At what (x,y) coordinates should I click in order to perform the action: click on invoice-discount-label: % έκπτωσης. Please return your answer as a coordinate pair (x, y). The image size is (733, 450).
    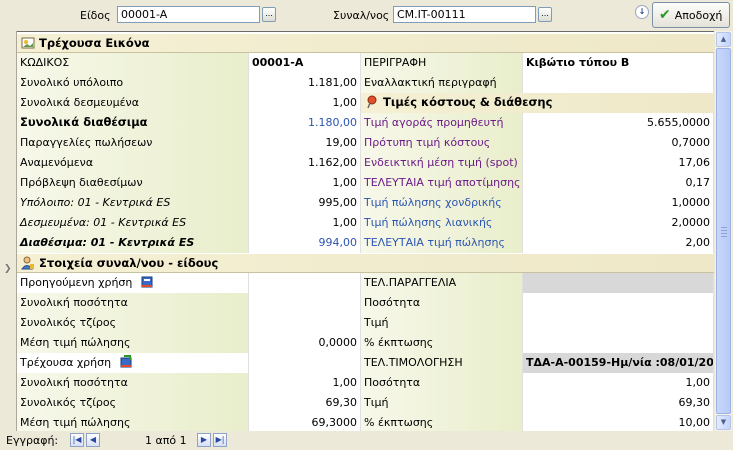
    Looking at the image, I should click on (442, 422).